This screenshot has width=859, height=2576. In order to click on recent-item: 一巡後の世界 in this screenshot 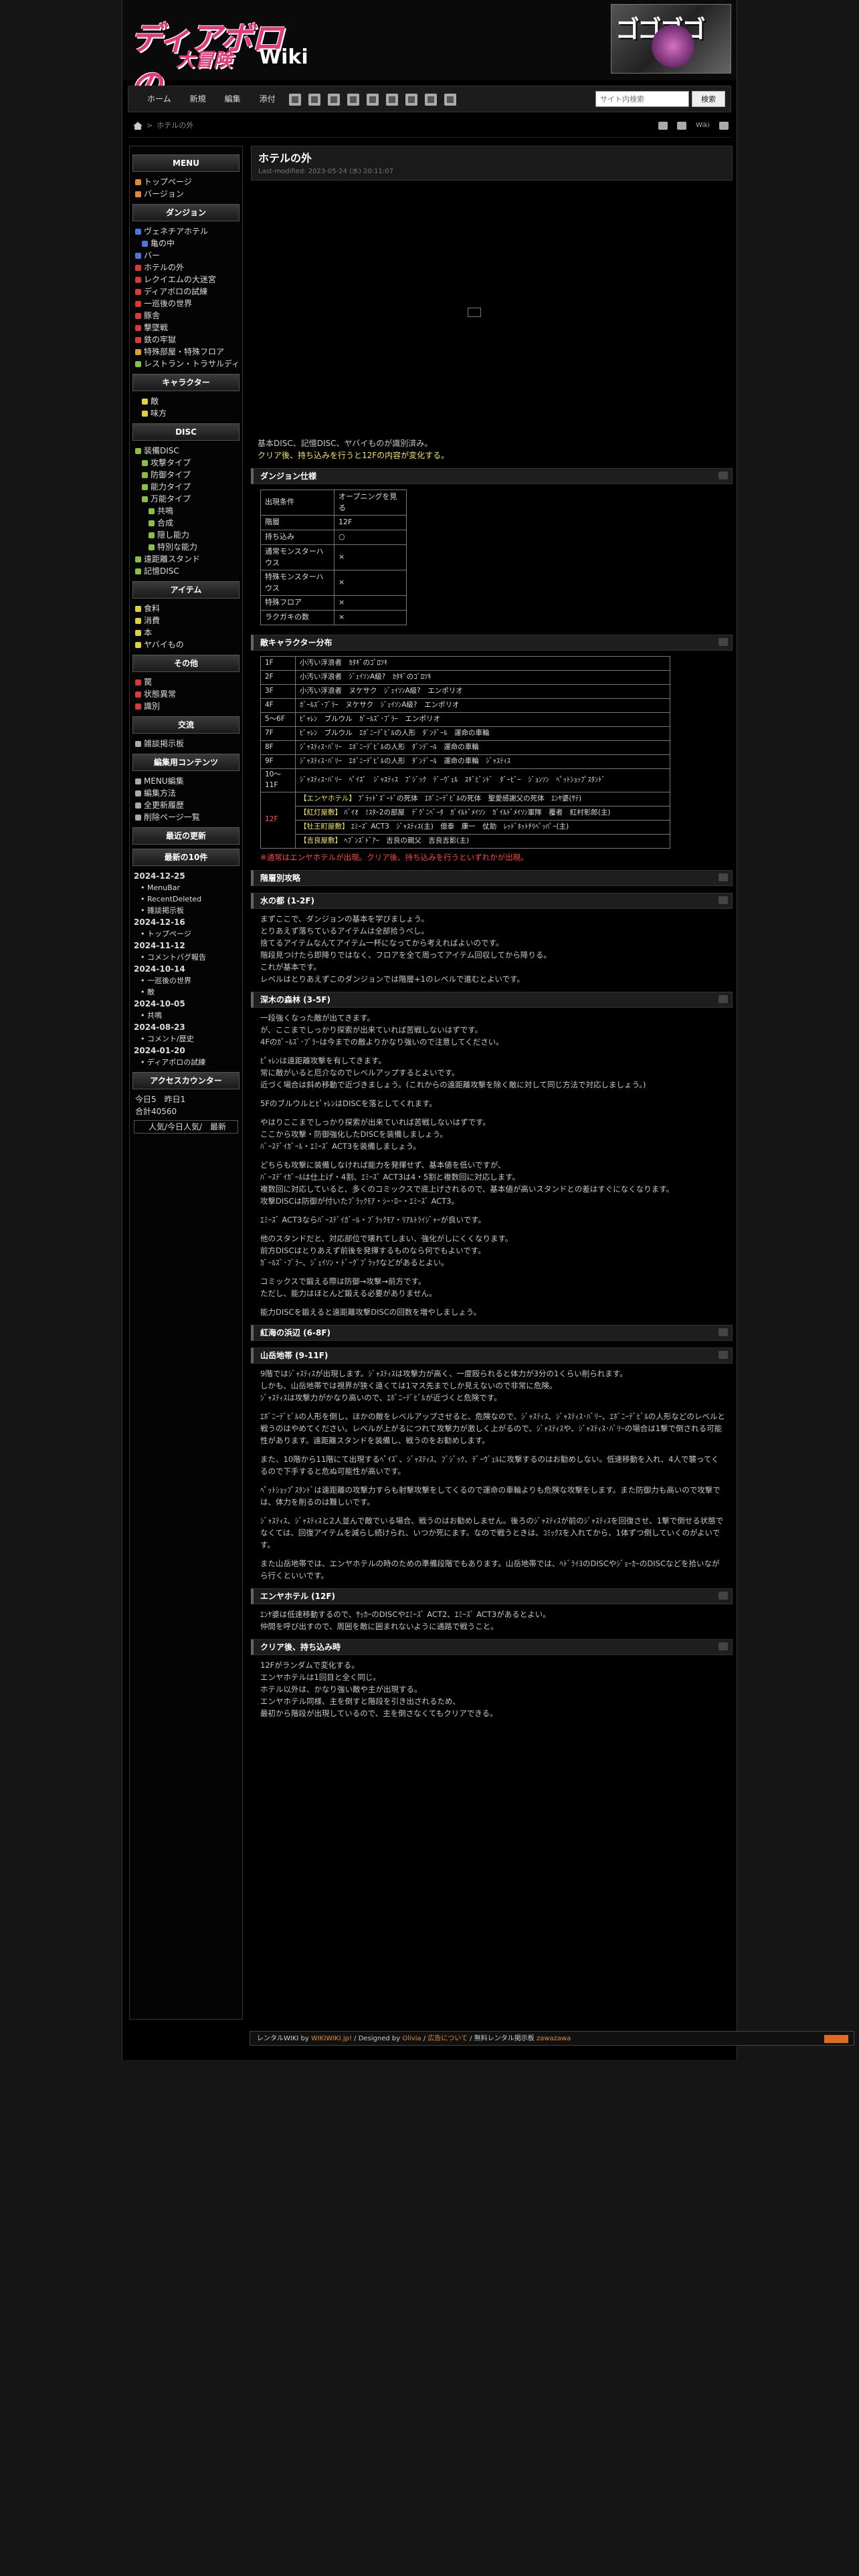, I will do `click(186, 981)`.